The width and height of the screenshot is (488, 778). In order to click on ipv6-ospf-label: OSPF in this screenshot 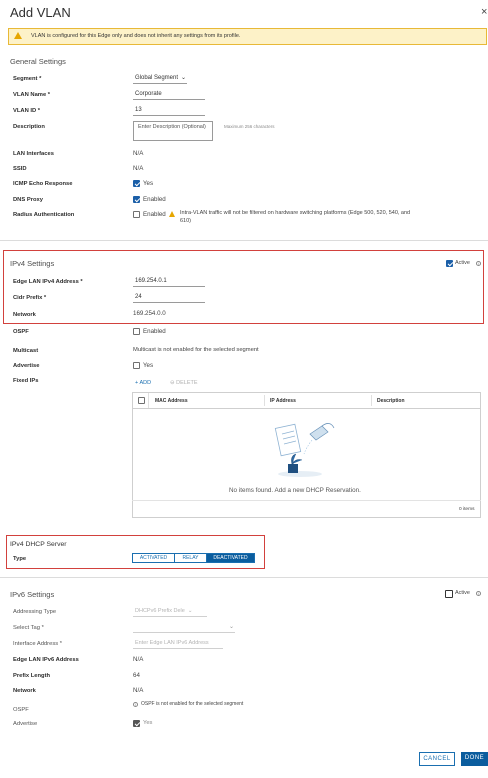, I will do `click(21, 710)`.